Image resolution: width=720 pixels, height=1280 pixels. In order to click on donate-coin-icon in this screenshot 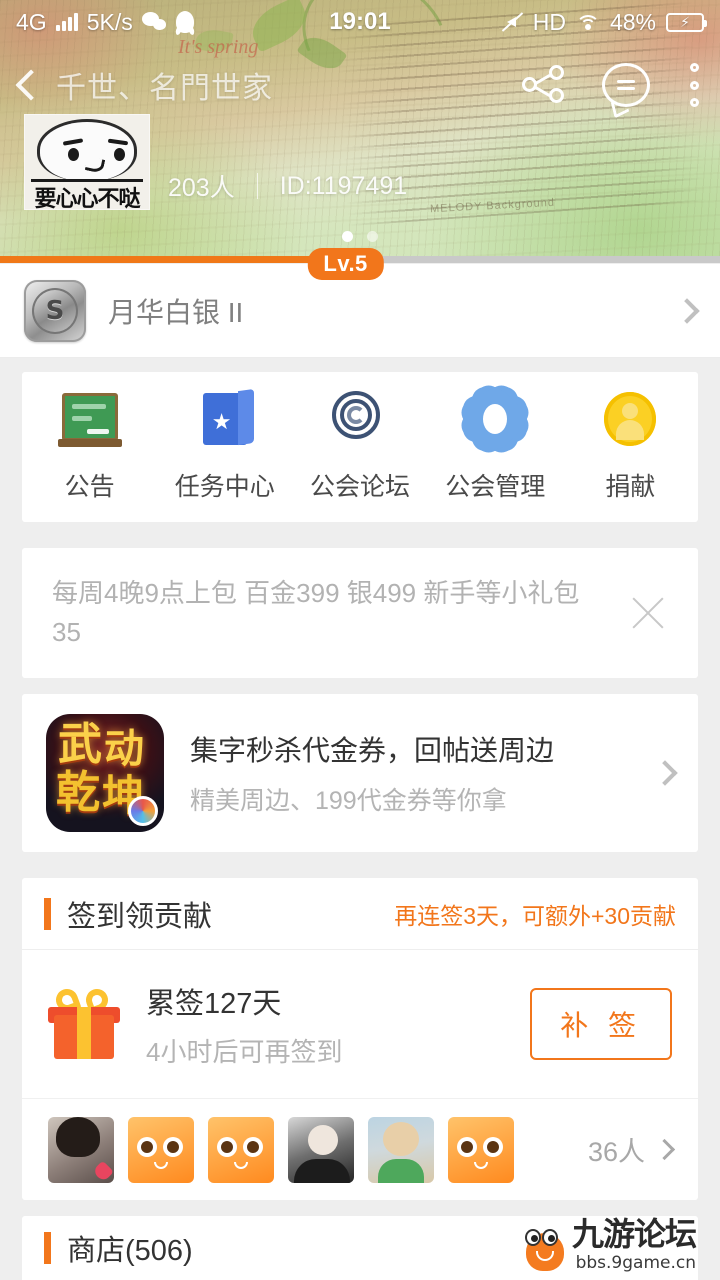, I will do `click(630, 421)`.